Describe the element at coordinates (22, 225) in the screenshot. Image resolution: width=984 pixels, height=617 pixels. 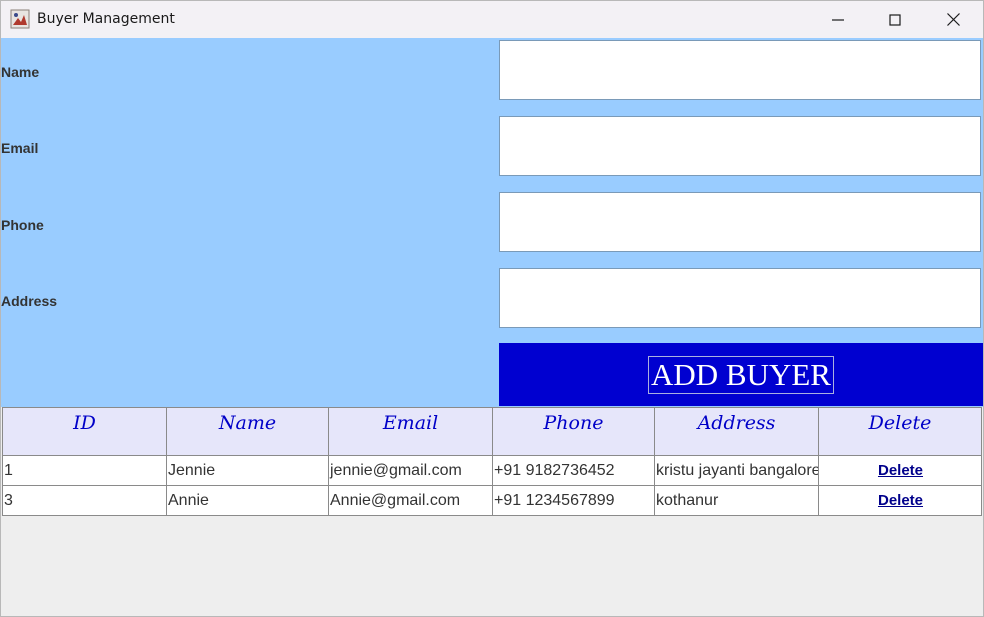
I see `phone-label: Phone` at that location.